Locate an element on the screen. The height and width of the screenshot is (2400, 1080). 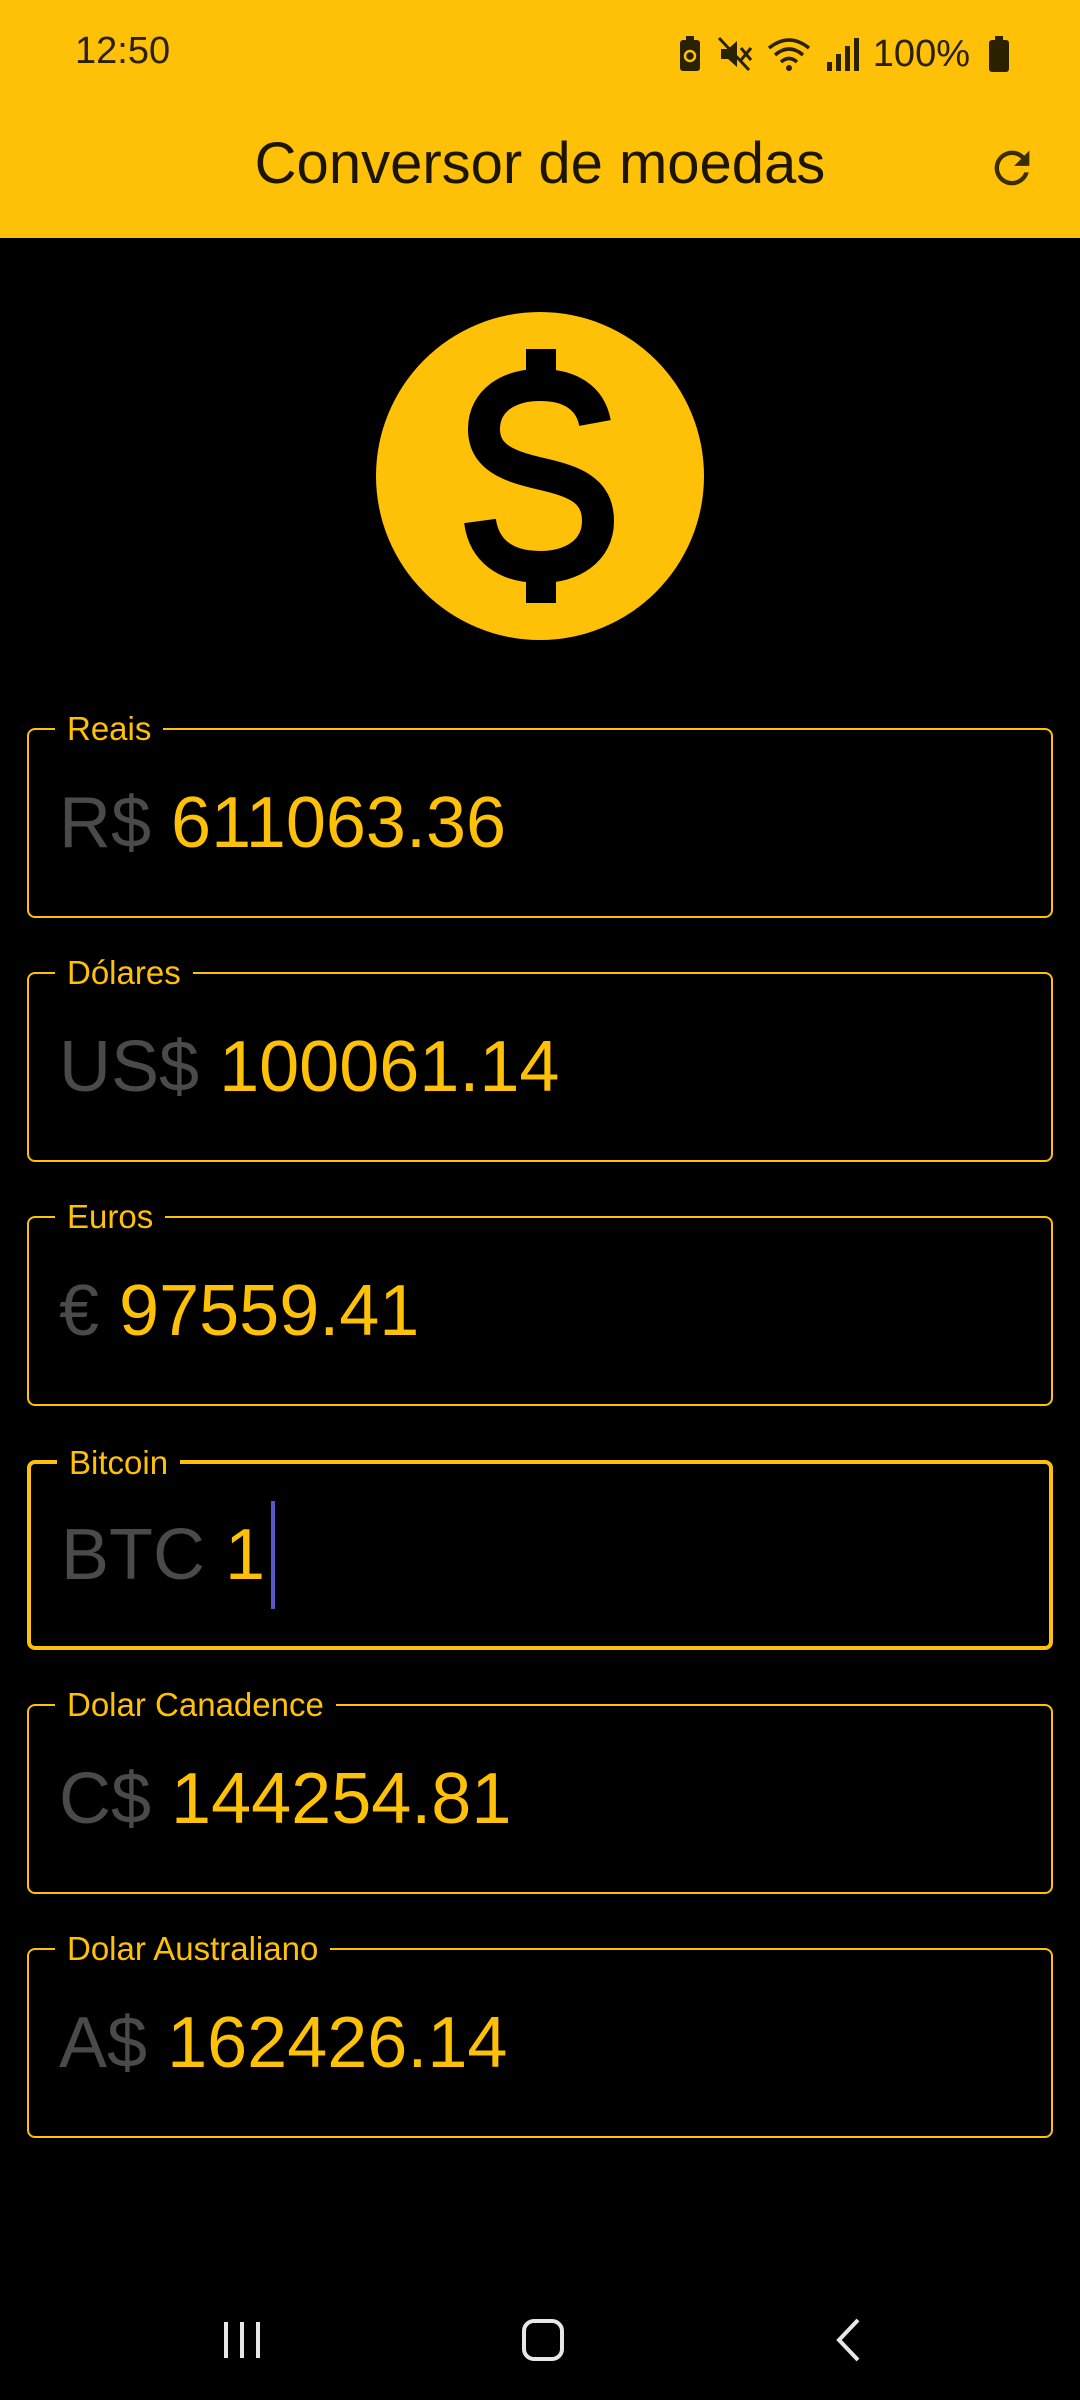
amount-input: 1 is located at coordinates (245, 1555).